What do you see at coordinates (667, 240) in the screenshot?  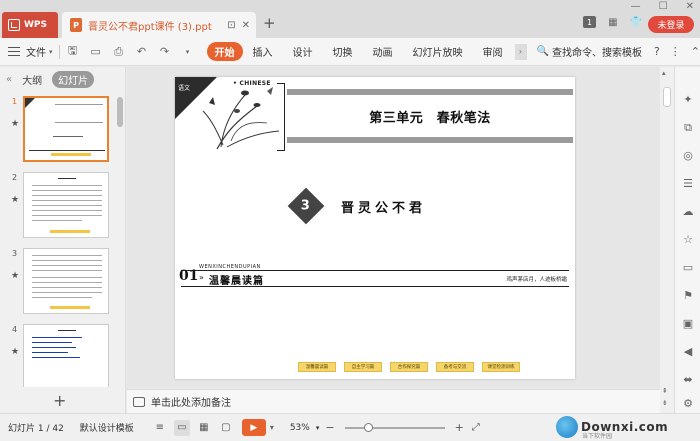 I see `canvas-scrollbar: ▴ ⇞ ⇟` at bounding box center [667, 240].